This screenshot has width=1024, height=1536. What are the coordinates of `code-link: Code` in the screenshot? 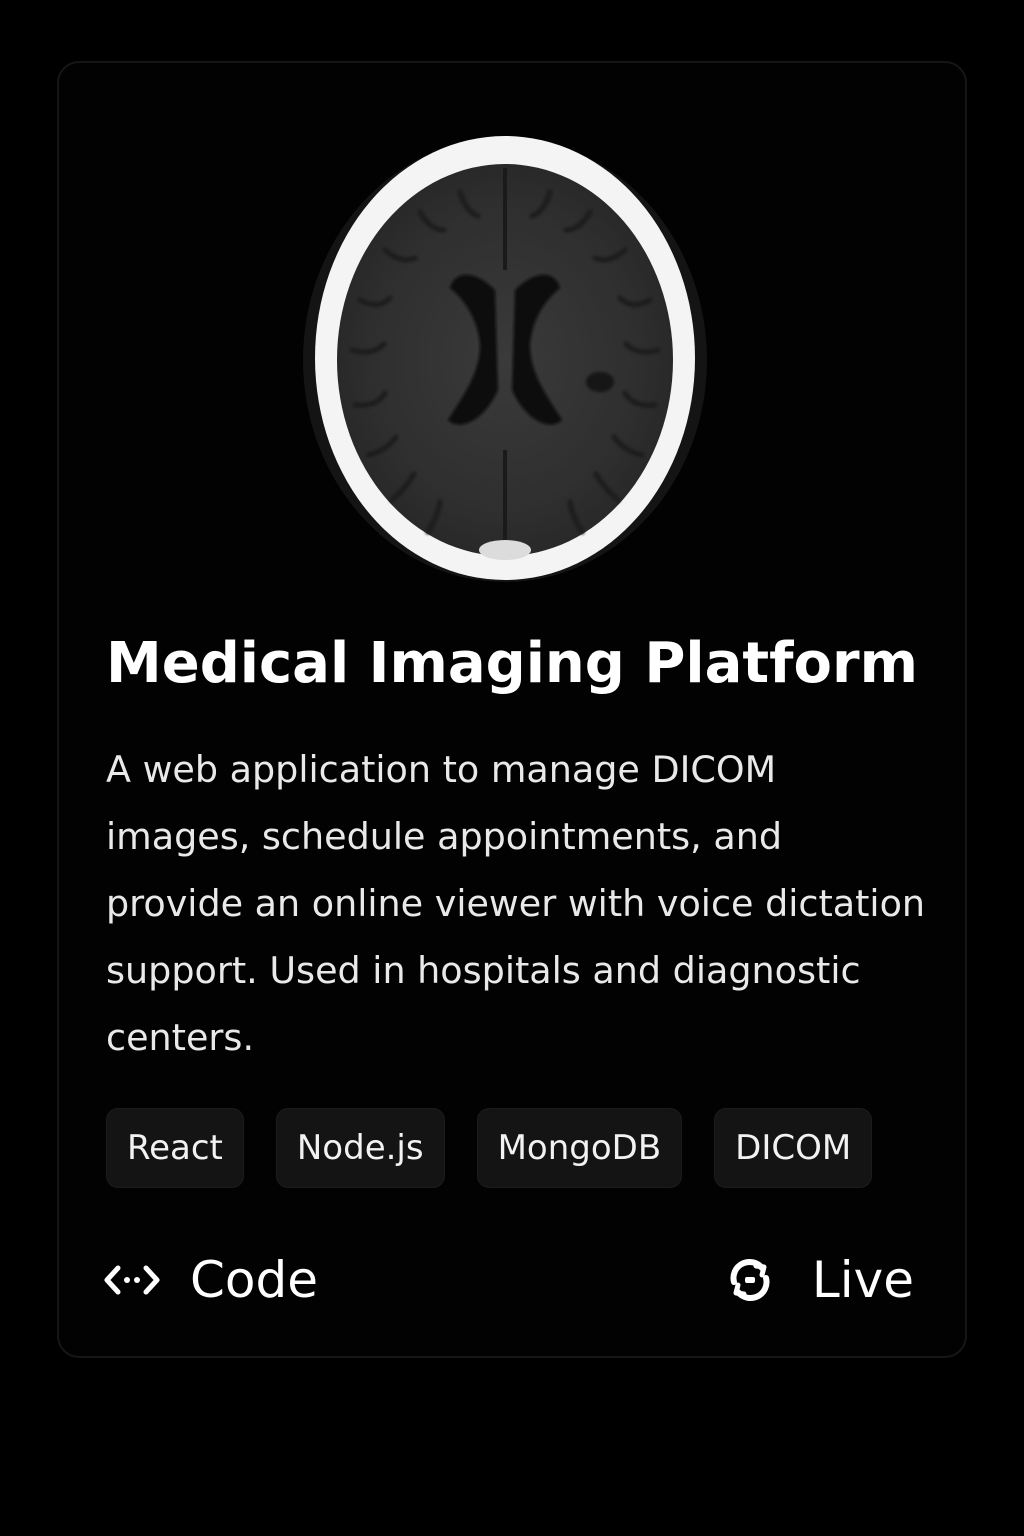 It's located at (211, 1280).